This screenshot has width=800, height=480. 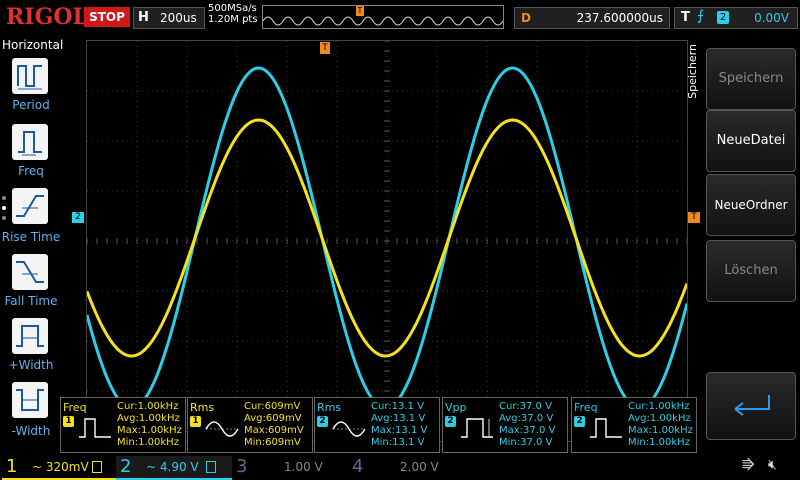 What do you see at coordinates (78, 217) in the screenshot?
I see `ch2-ground-marker: 2` at bounding box center [78, 217].